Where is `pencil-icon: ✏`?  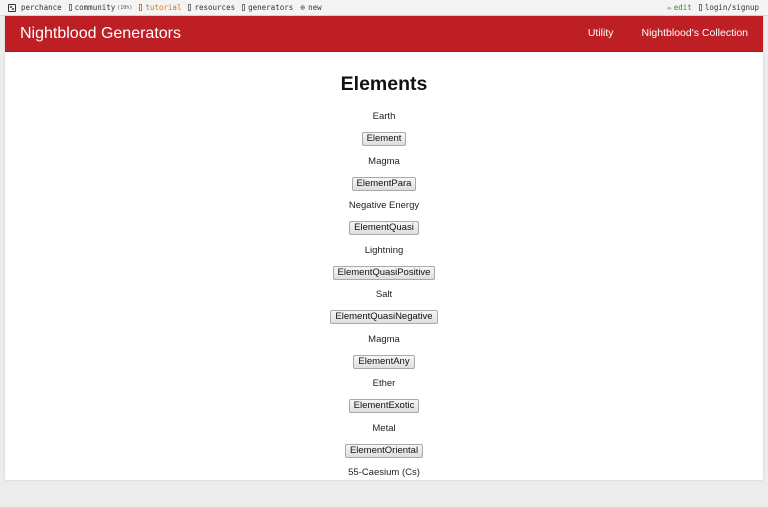
pencil-icon: ✏ is located at coordinates (669, 7).